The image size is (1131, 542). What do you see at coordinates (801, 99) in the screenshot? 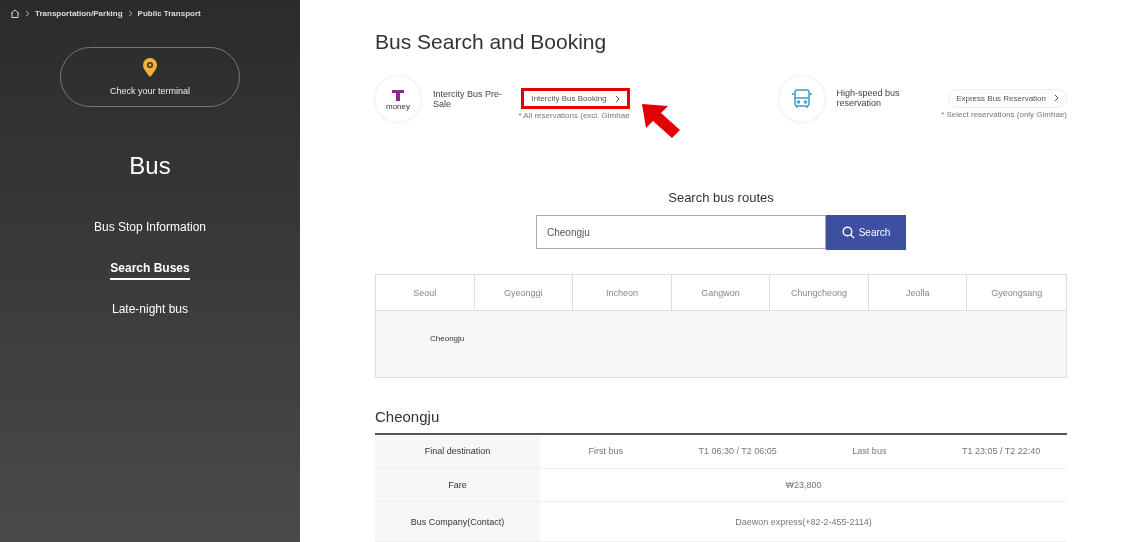
I see `bus-icon` at bounding box center [801, 99].